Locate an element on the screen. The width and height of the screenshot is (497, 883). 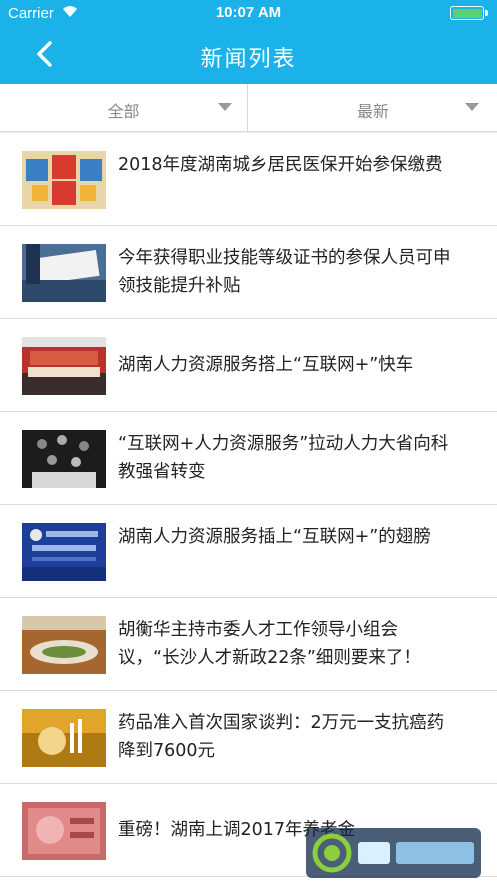
battery-tip is located at coordinates (486, 13).